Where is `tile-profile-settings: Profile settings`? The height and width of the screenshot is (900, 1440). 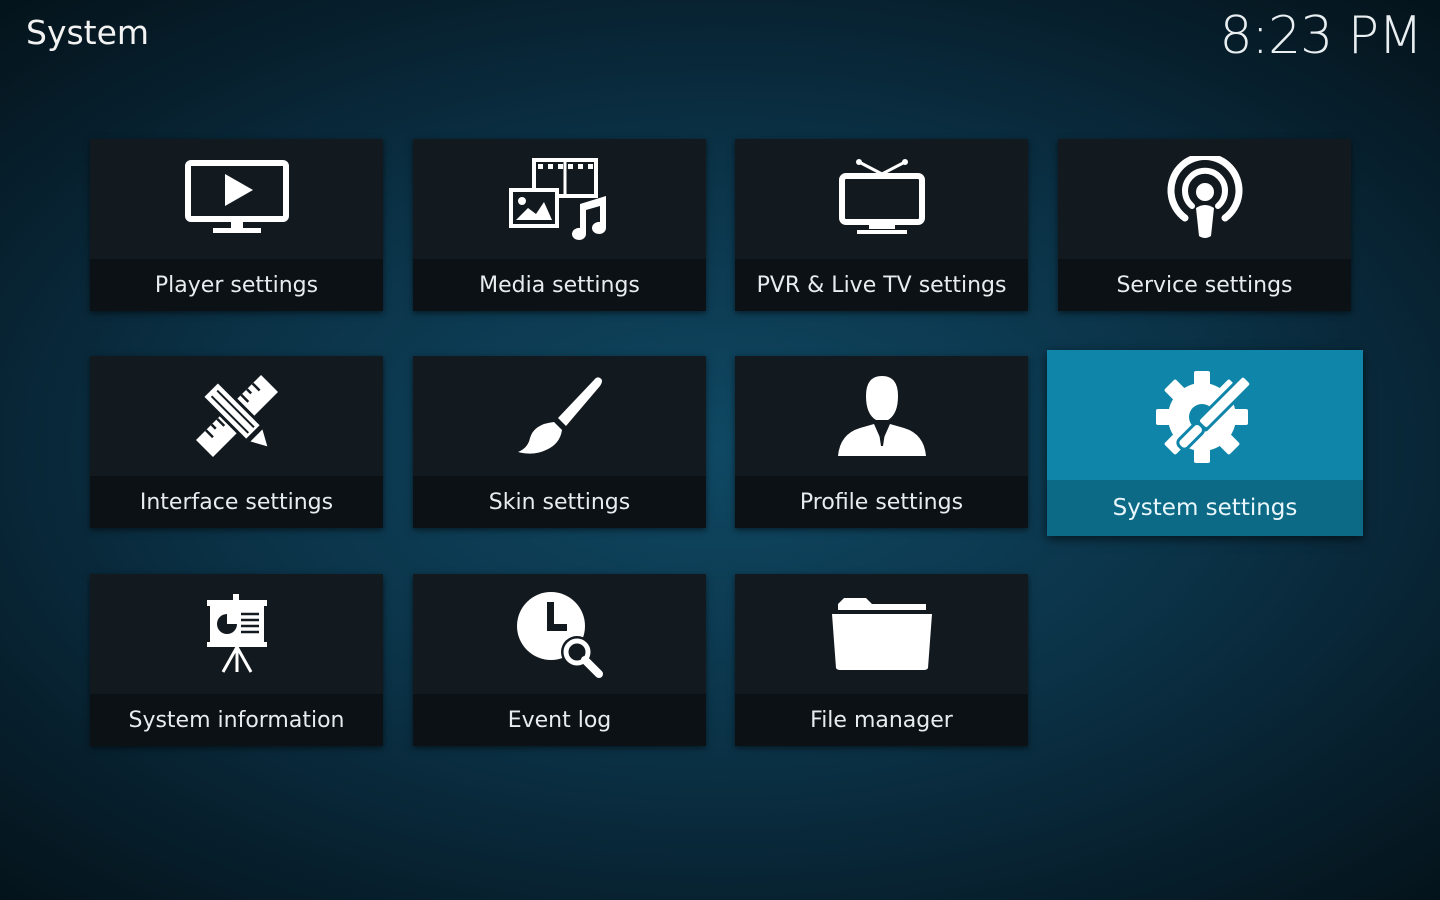 tile-profile-settings: Profile settings is located at coordinates (881, 442).